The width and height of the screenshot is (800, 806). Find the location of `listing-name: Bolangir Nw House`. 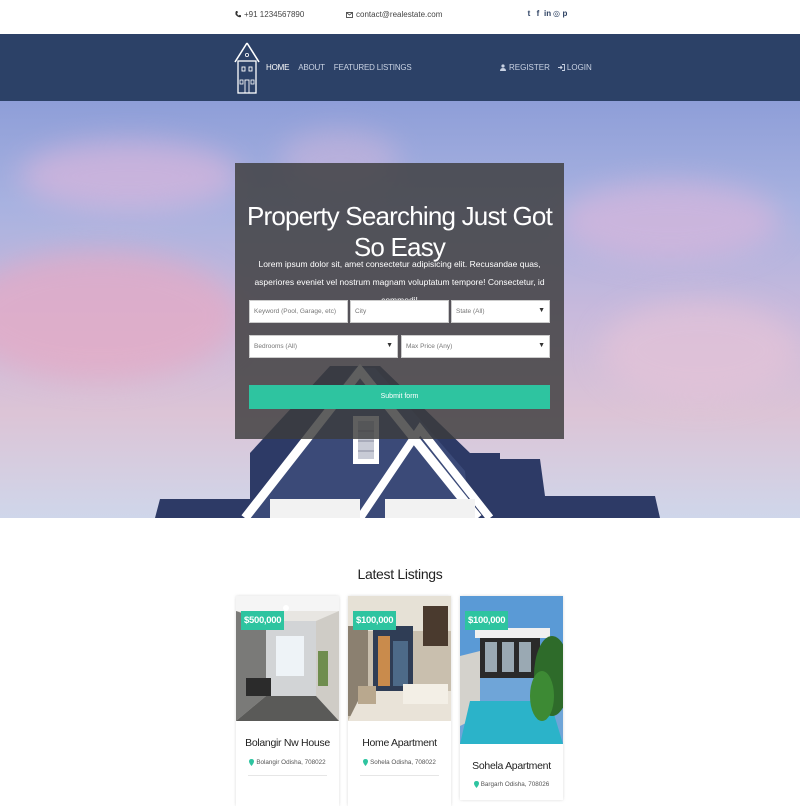

listing-name: Bolangir Nw House is located at coordinates (287, 743).